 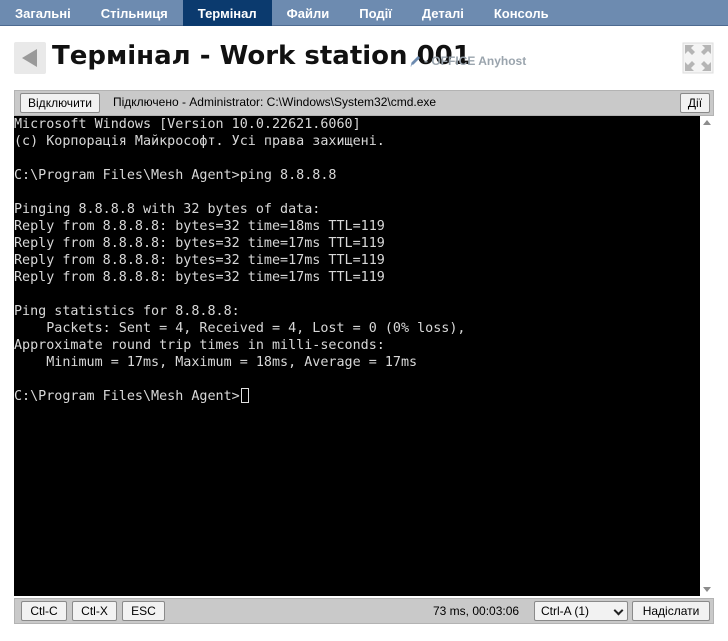 What do you see at coordinates (416, 61) in the screenshot?
I see `pencil-icon` at bounding box center [416, 61].